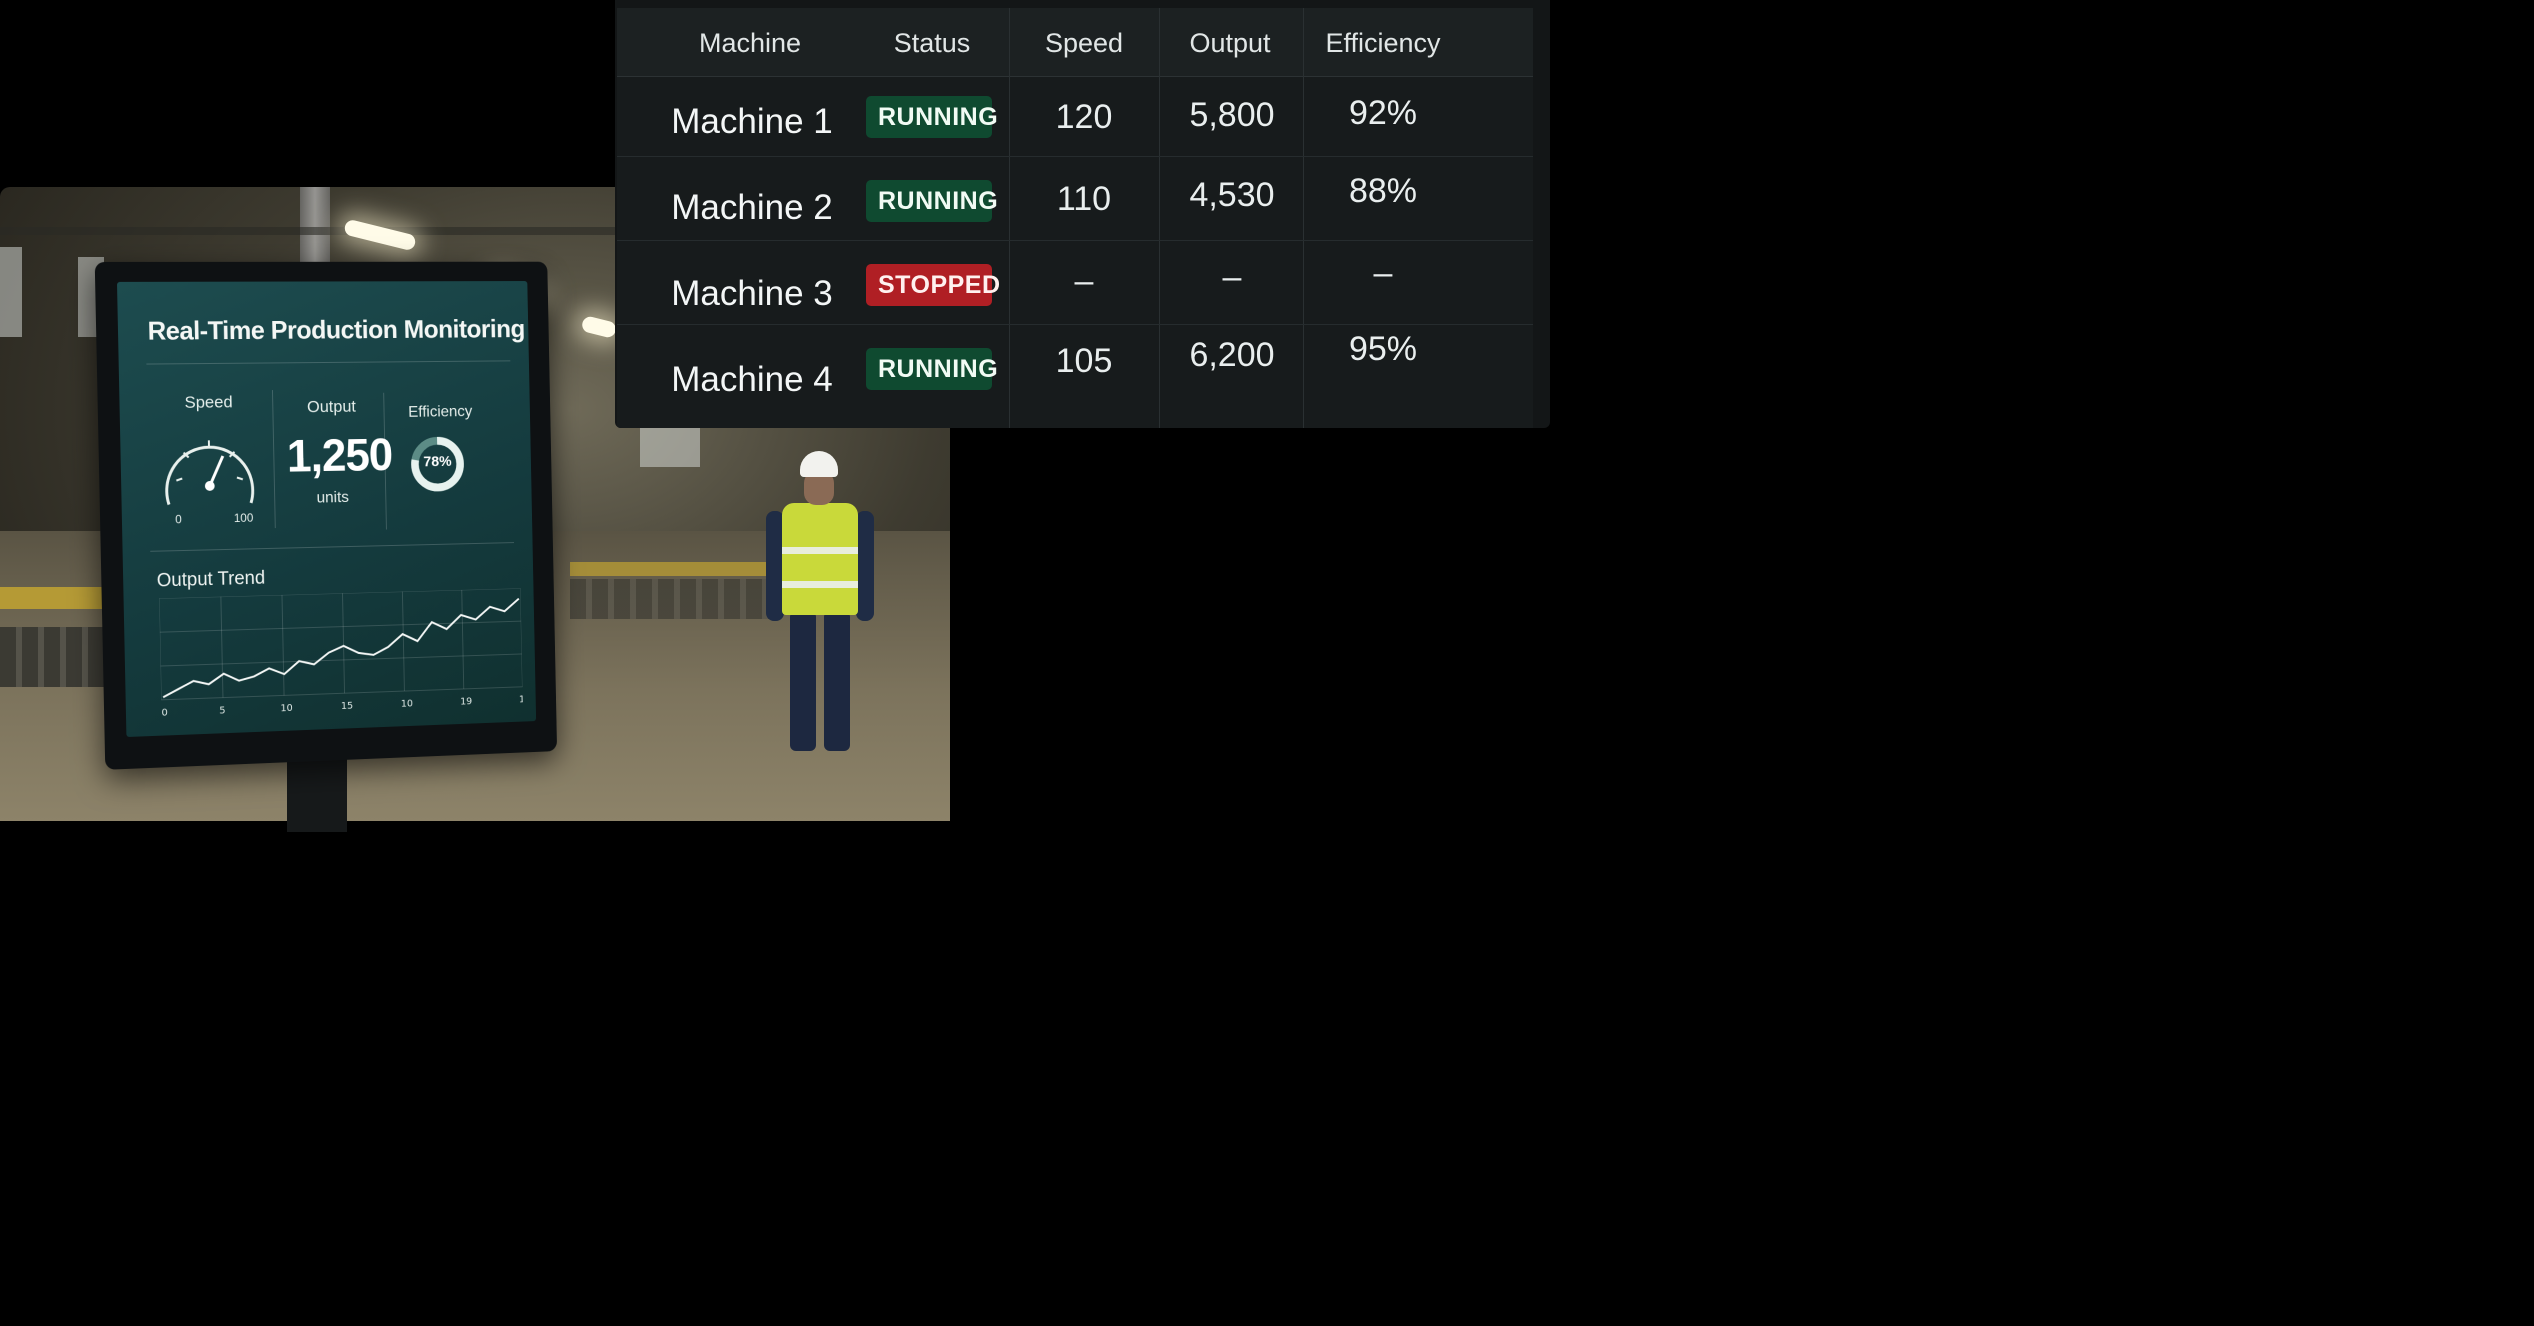 This screenshot has width=2534, height=1326. I want to click on trend-tick-label: 5, so click(222, 710).